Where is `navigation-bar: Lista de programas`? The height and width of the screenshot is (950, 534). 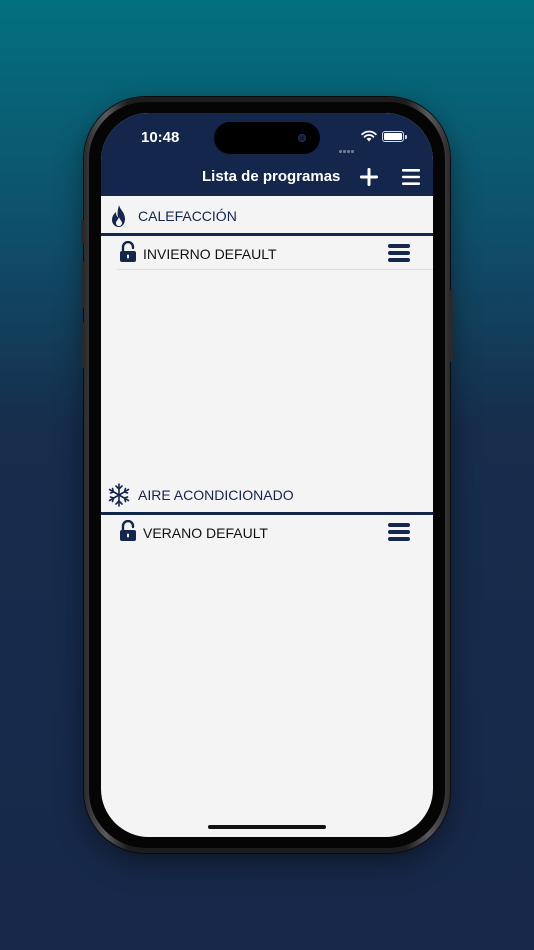
navigation-bar: Lista de programas is located at coordinates (267, 181).